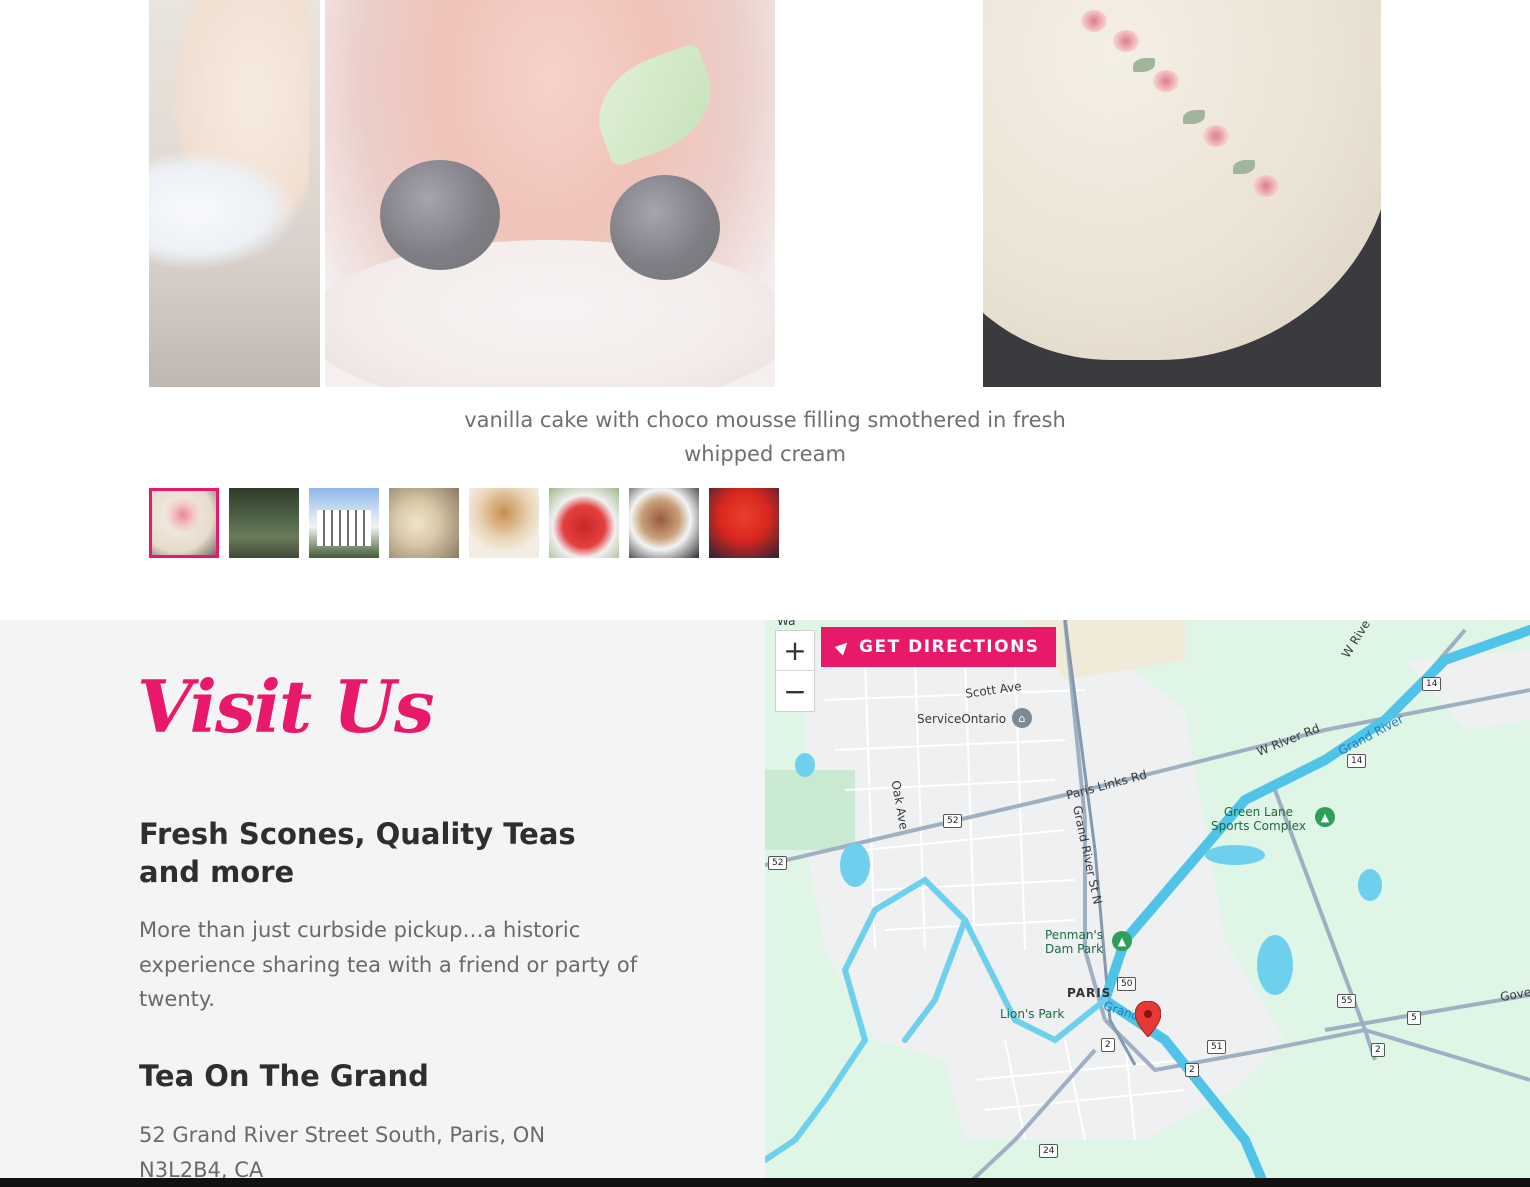 The width and height of the screenshot is (1530, 1187). Describe the element at coordinates (1127, 984) in the screenshot. I see `highway-shield: 50` at that location.